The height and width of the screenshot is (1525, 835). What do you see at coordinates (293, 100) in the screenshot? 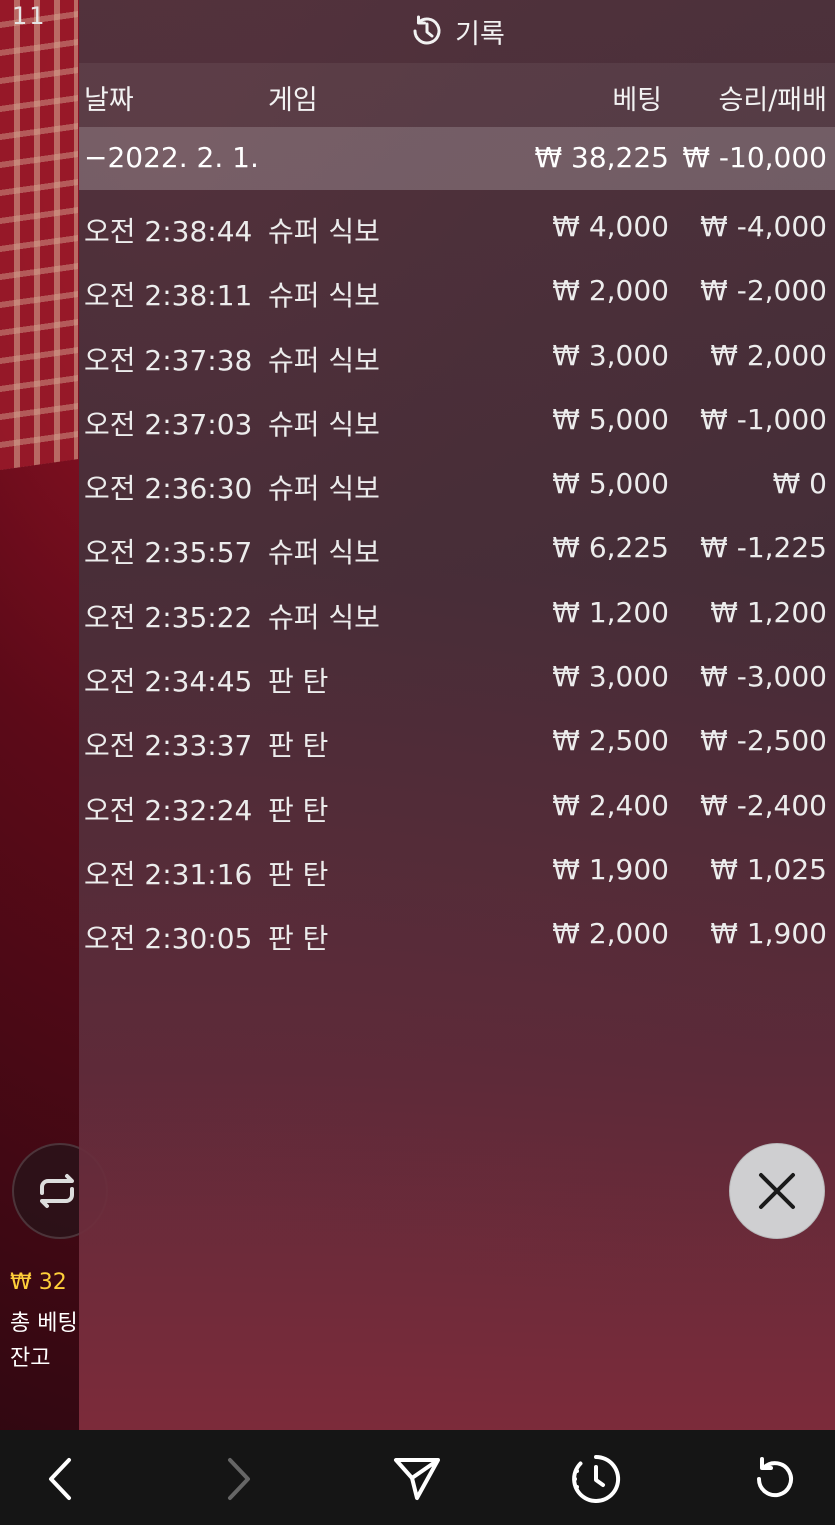
I see `column-game: 게임` at bounding box center [293, 100].